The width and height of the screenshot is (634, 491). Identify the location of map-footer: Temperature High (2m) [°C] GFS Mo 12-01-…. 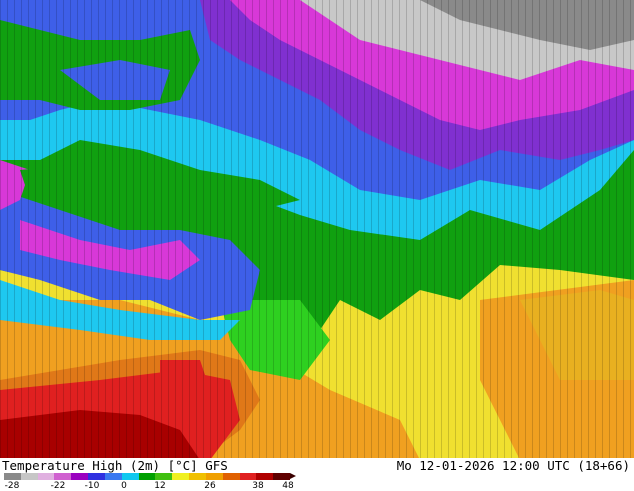
(317, 474).